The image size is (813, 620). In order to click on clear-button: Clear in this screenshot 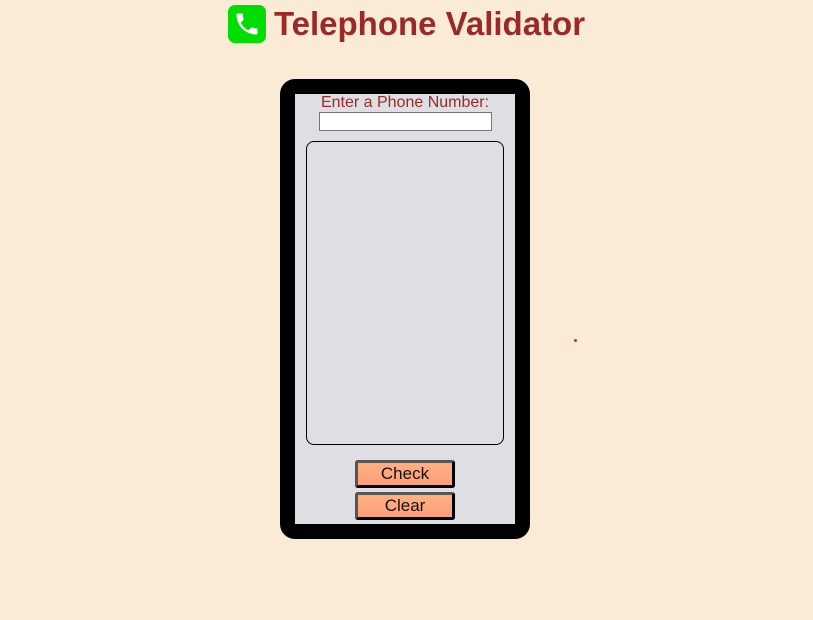, I will do `click(405, 506)`.